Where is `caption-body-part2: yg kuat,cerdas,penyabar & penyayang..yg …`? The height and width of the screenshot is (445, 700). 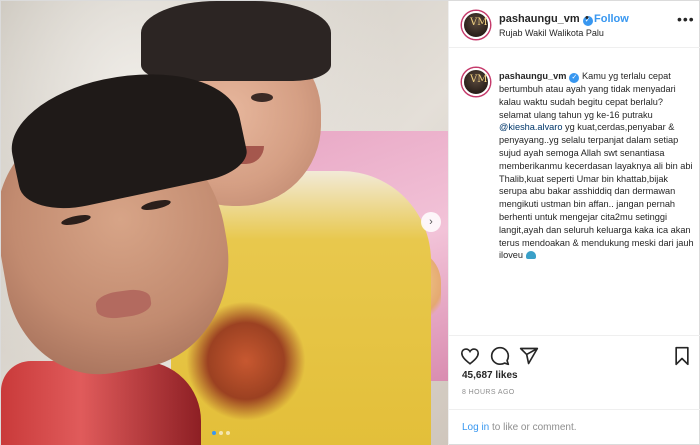
caption-body-part2: yg kuat,cerdas,penyabar & penyayang..yg … is located at coordinates (596, 191).